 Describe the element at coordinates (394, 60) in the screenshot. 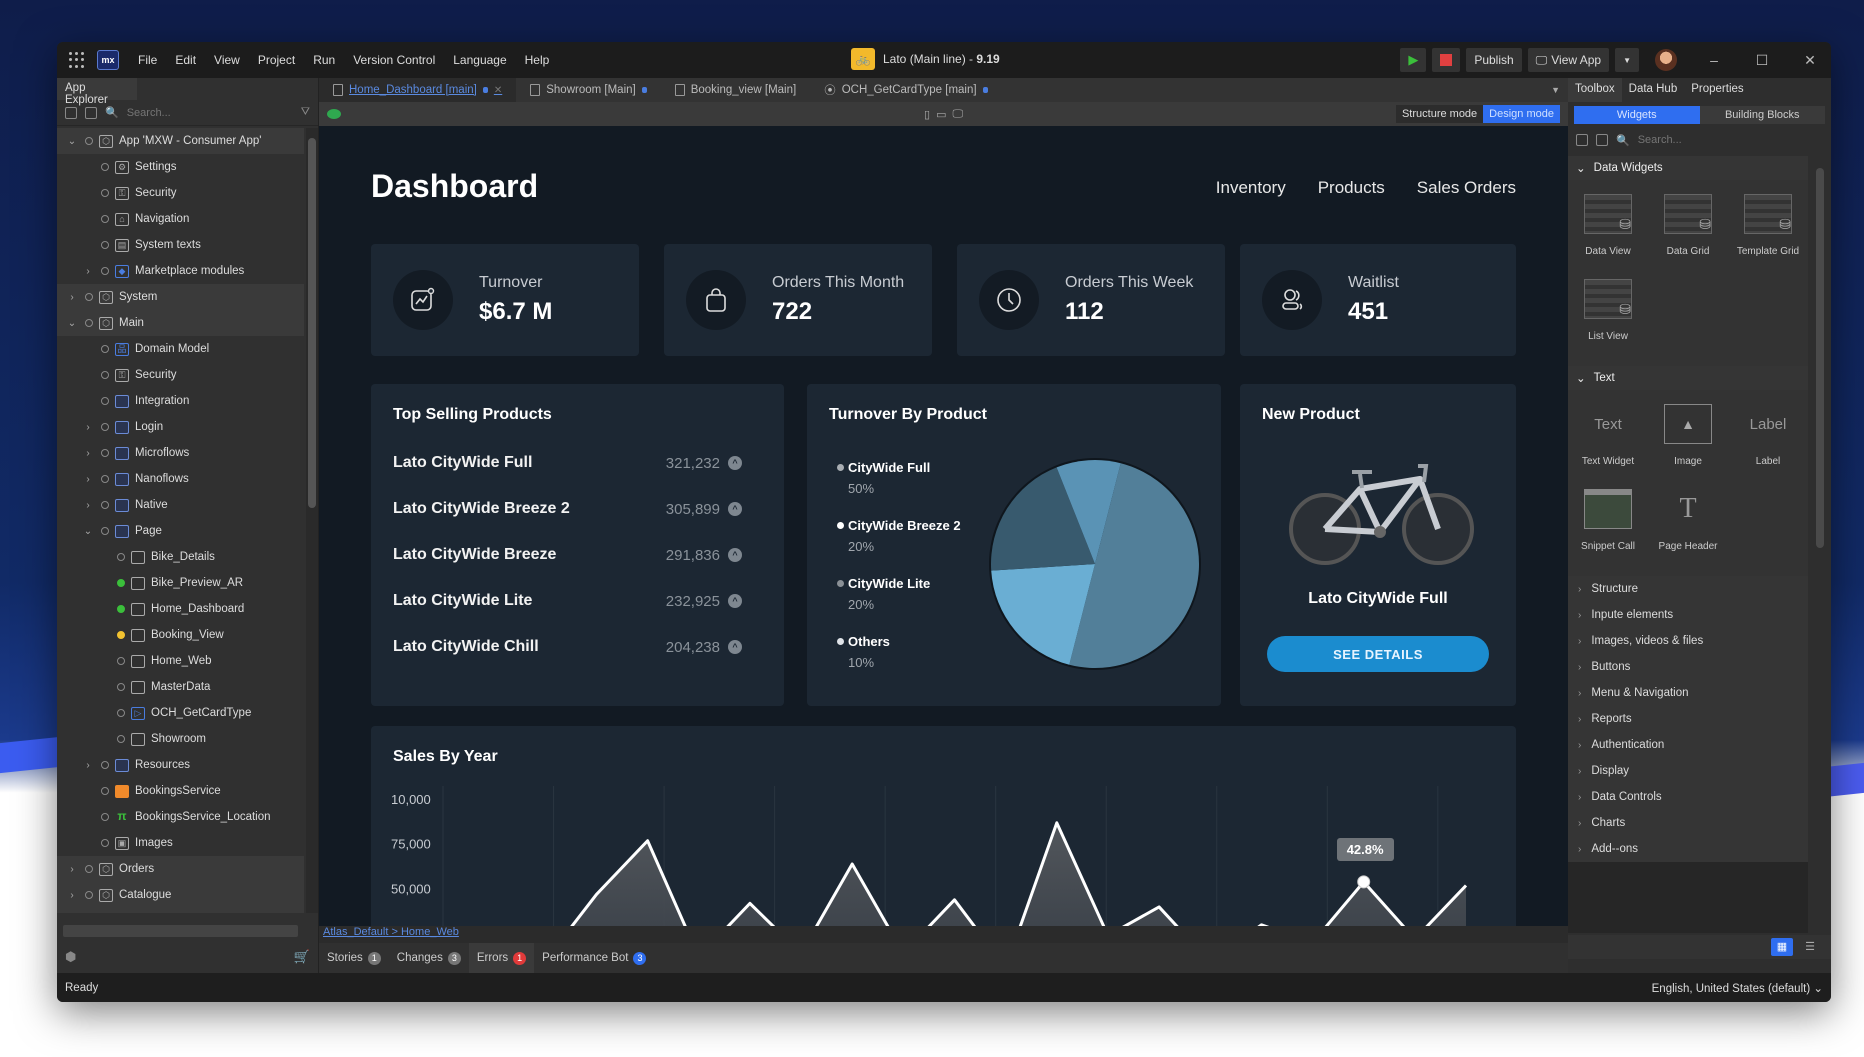

I see `menu-version-control: Version Control` at that location.